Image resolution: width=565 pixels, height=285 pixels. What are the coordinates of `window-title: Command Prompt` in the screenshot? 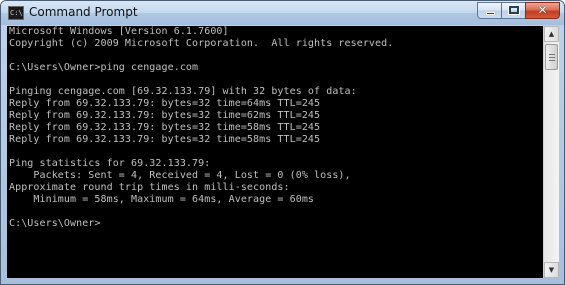 It's located at (83, 12).